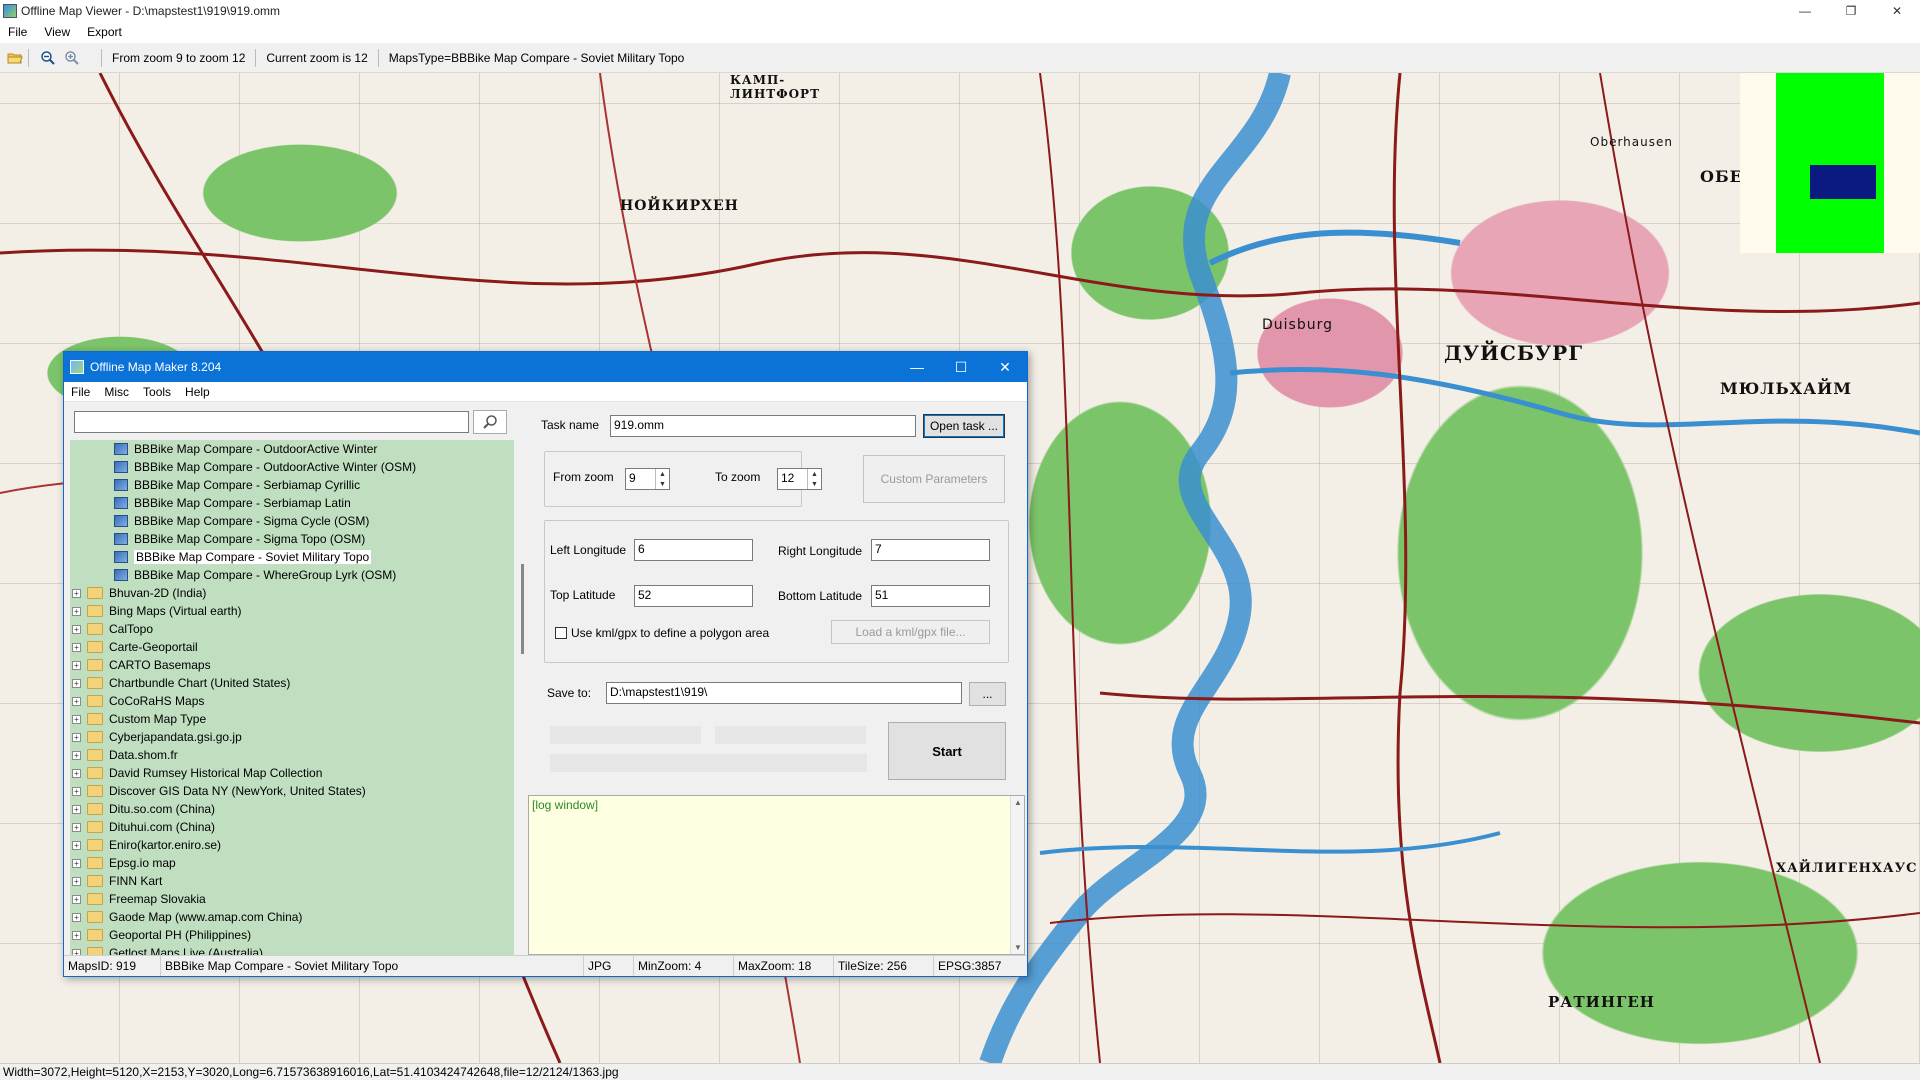  I want to click on dialog-minimize-button: —, so click(917, 367).